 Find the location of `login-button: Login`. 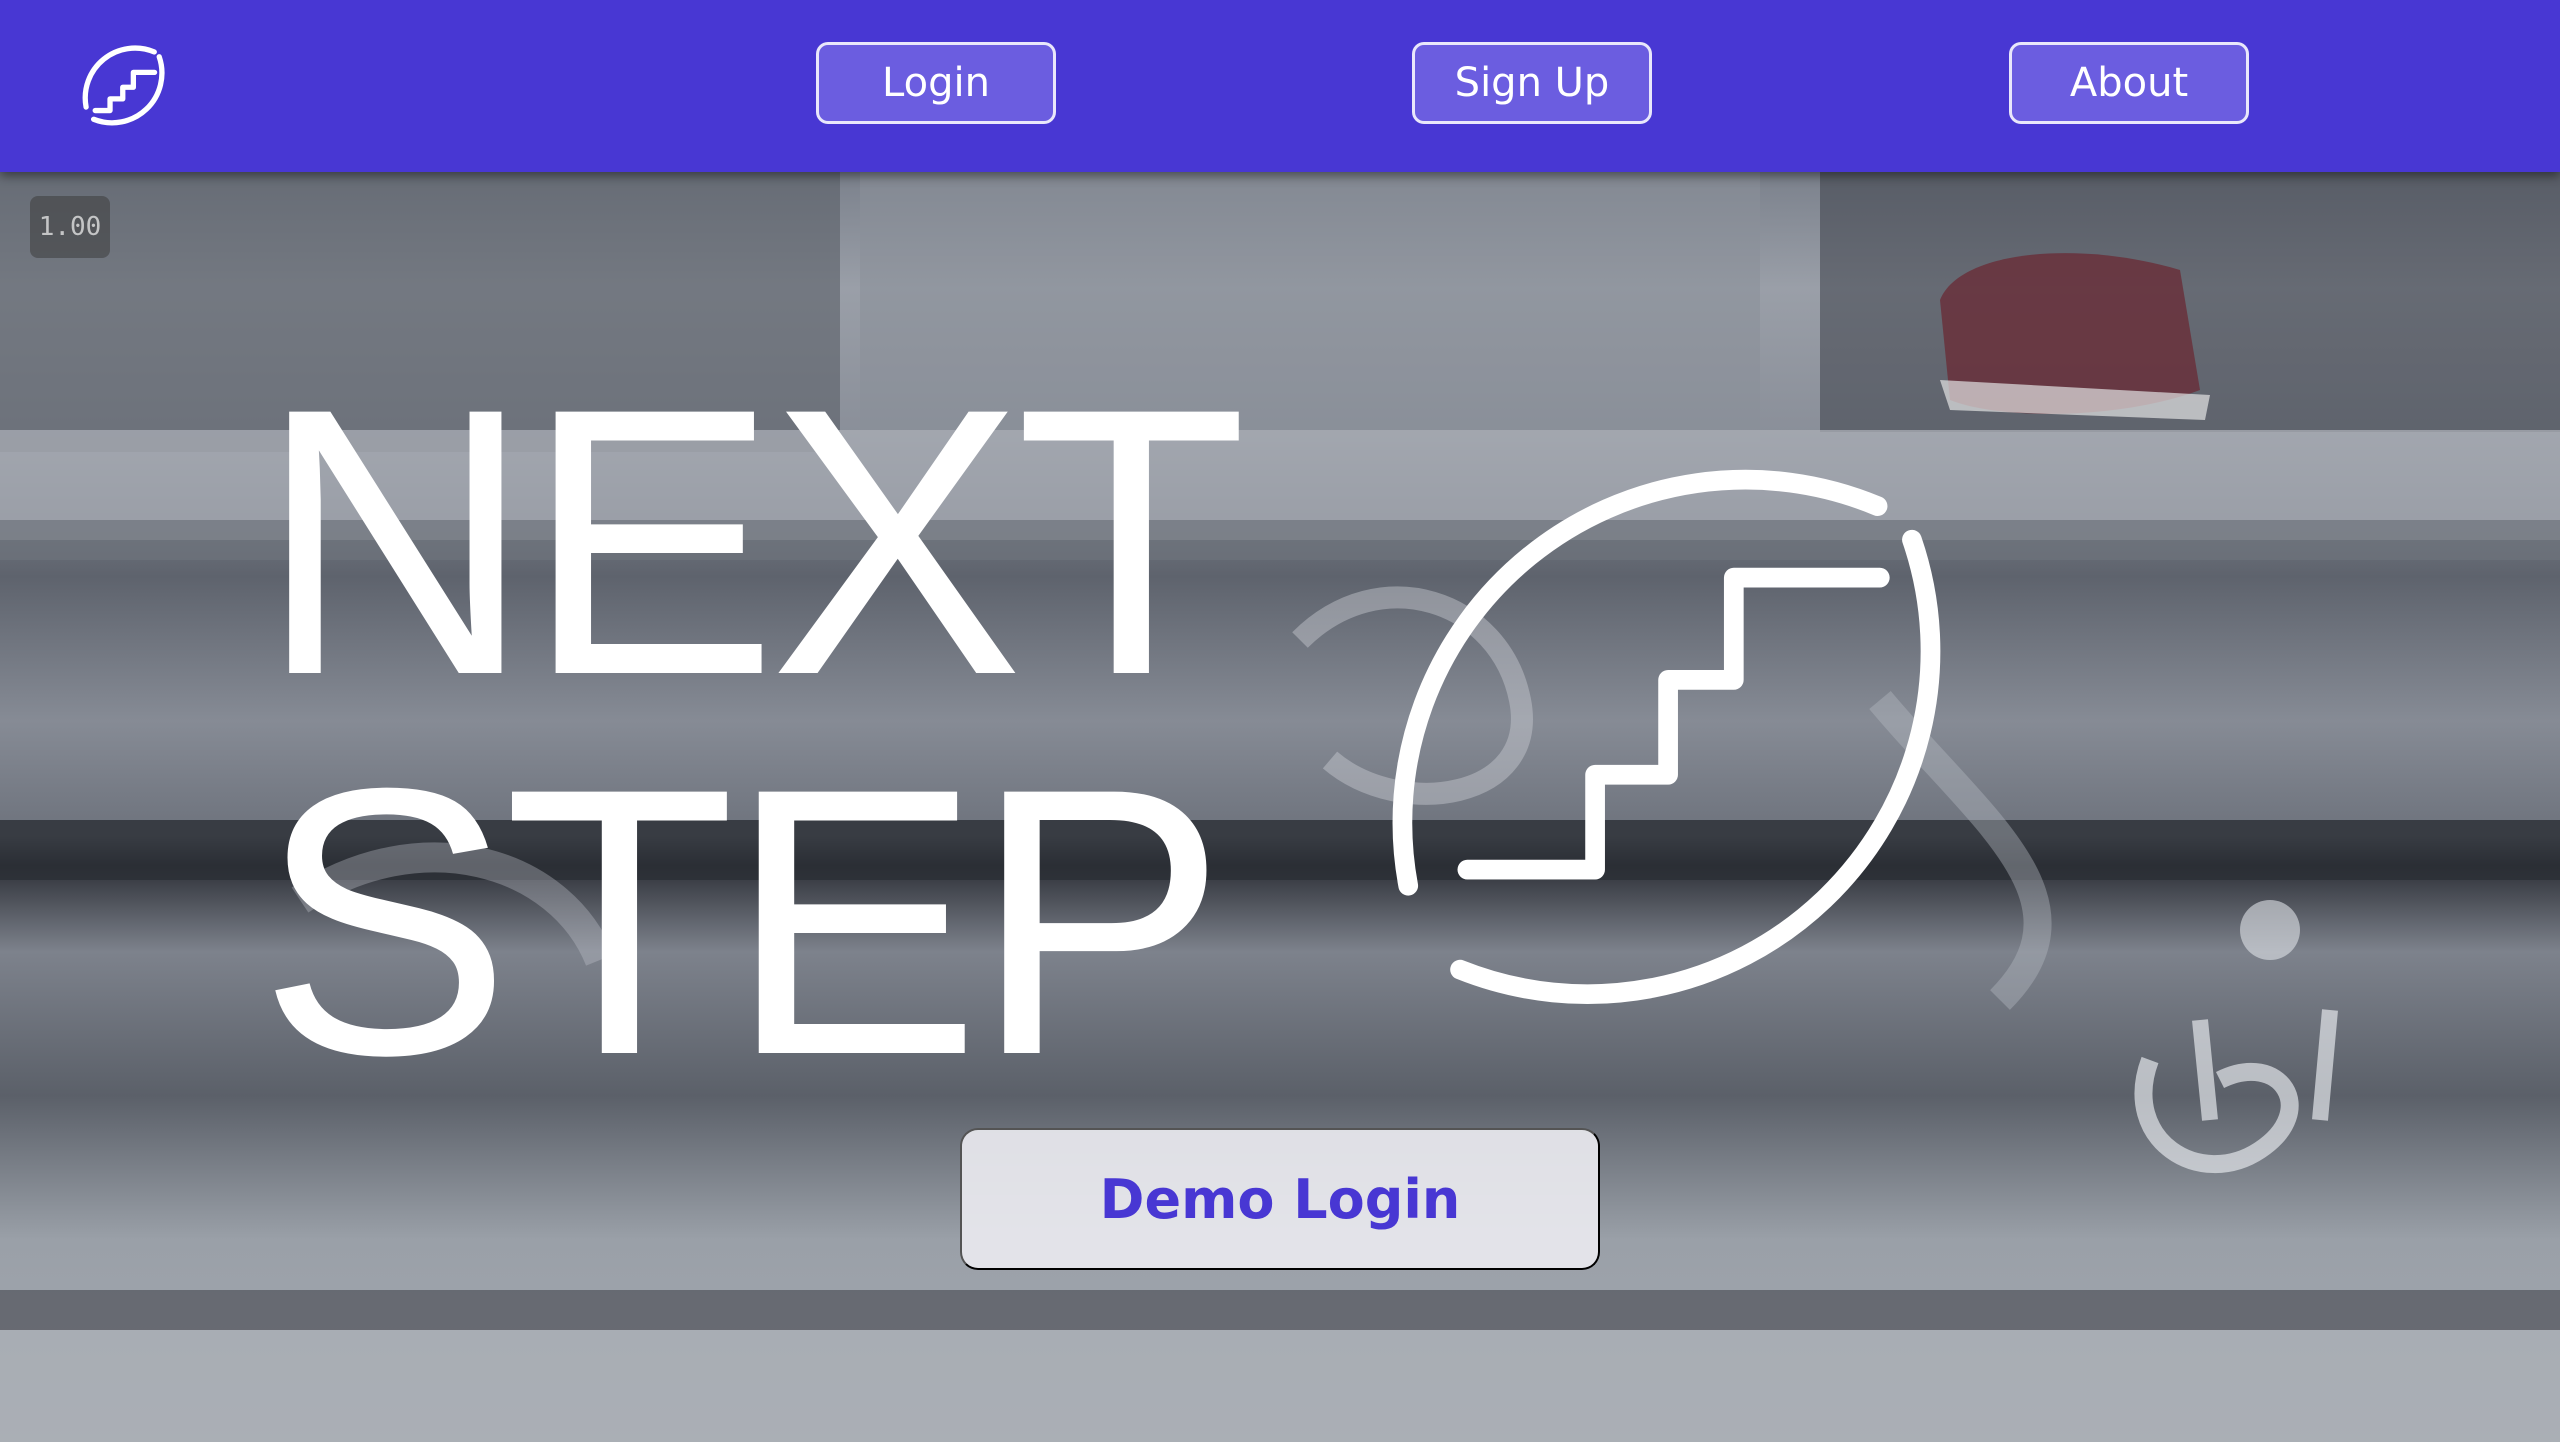

login-button: Login is located at coordinates (936, 83).